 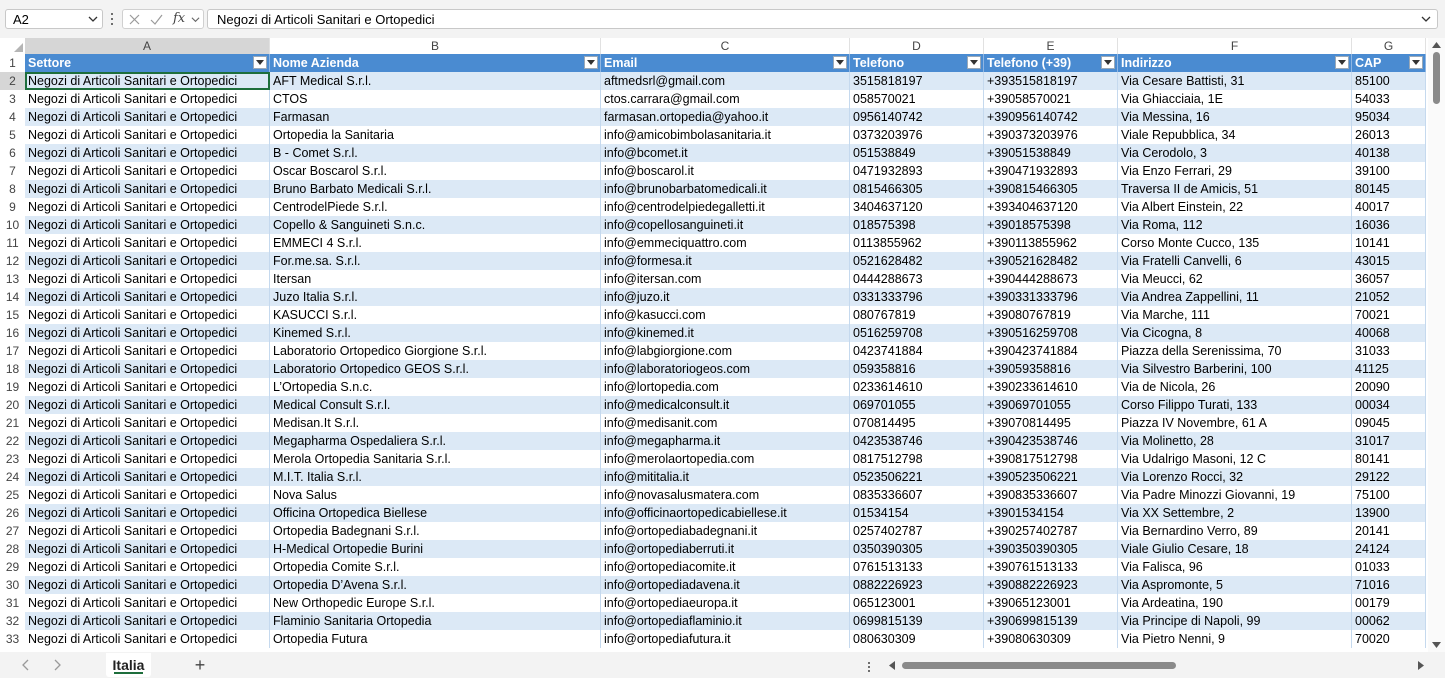 What do you see at coordinates (1051, 279) in the screenshot?
I see `table-cell: +390444288673` at bounding box center [1051, 279].